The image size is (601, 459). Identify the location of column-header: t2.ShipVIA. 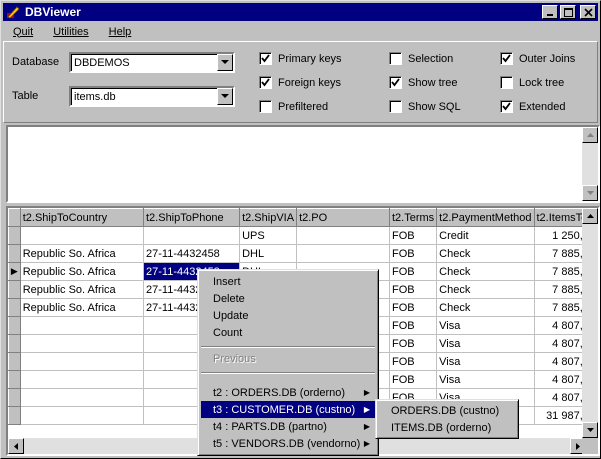
(268, 217).